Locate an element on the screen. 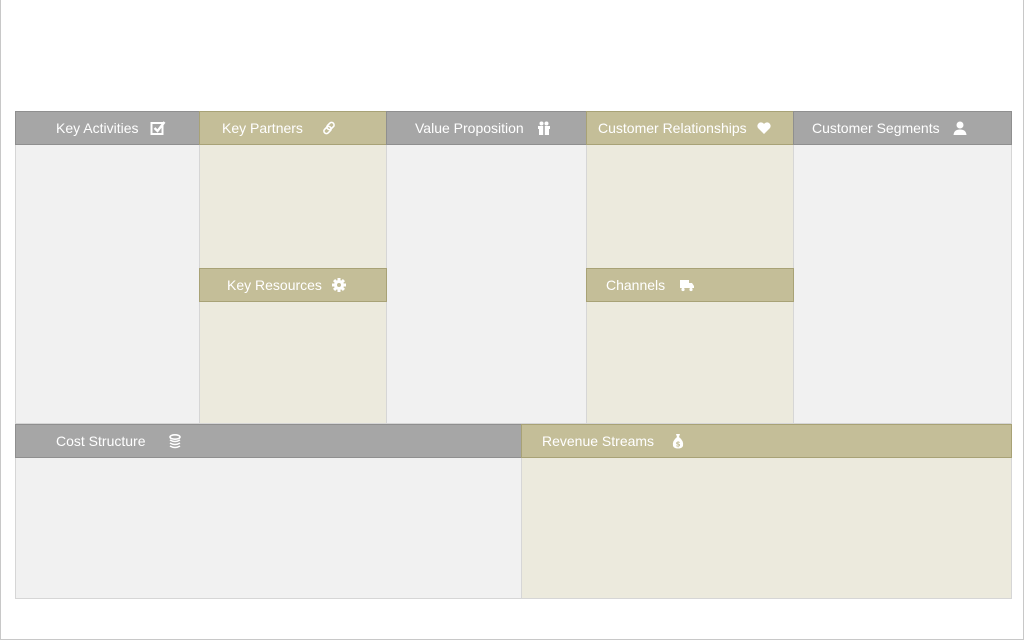 The image size is (1024, 641). gift-icon is located at coordinates (544, 128).